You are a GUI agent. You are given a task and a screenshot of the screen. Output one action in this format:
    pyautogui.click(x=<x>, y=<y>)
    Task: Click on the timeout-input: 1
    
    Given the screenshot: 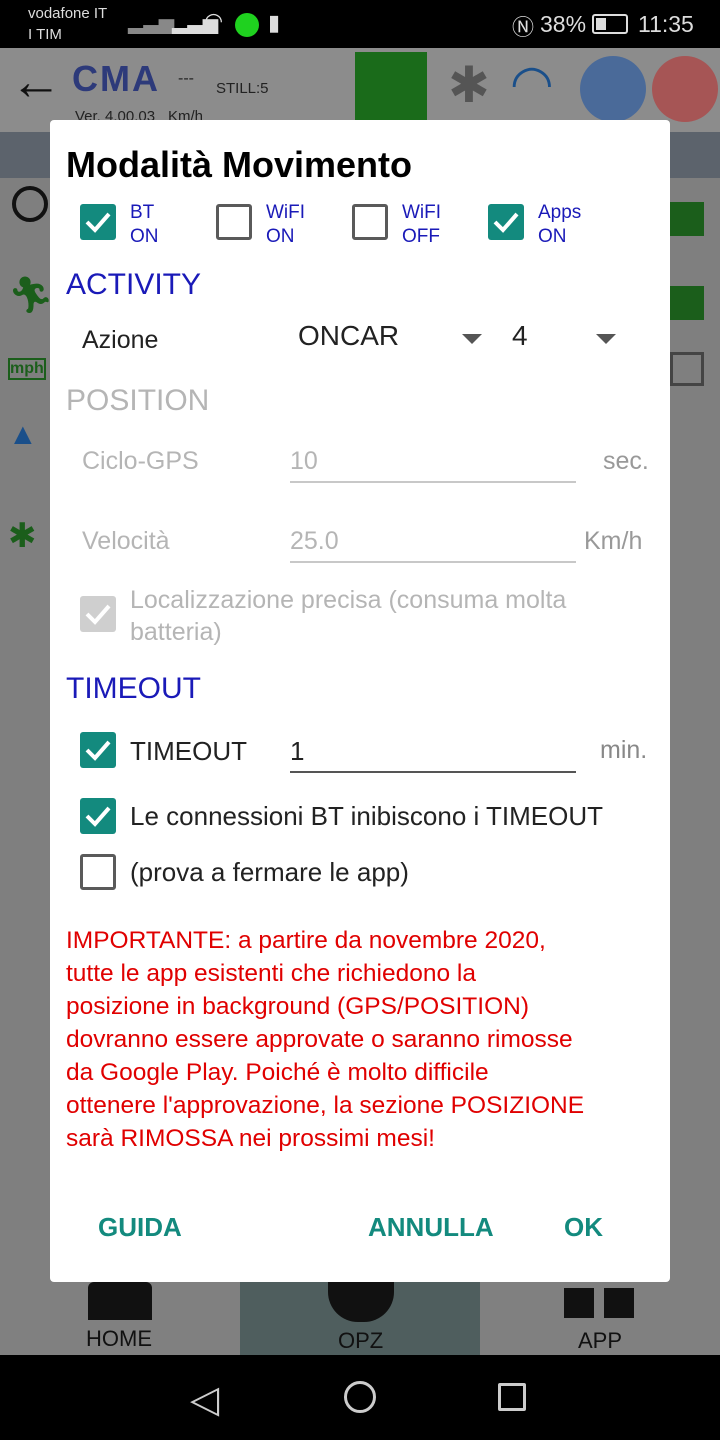 What is the action you would take?
    pyautogui.click(x=297, y=751)
    